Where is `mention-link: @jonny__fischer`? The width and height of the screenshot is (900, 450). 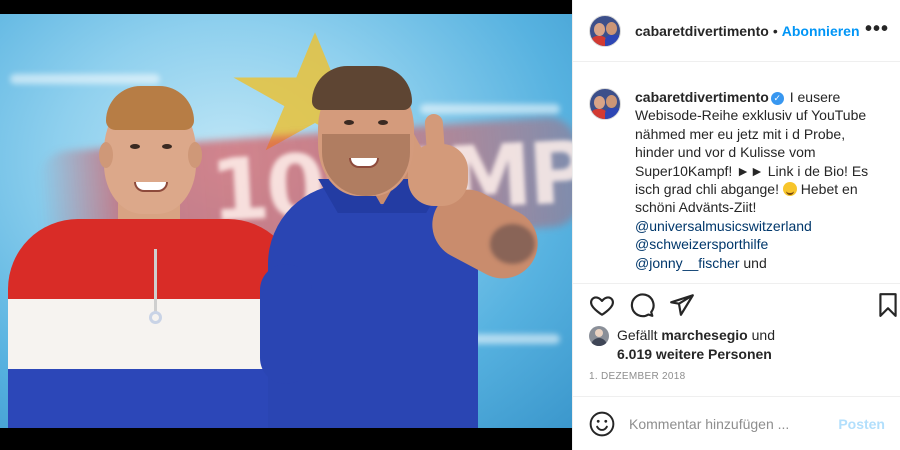
mention-link: @jonny__fischer is located at coordinates (687, 263).